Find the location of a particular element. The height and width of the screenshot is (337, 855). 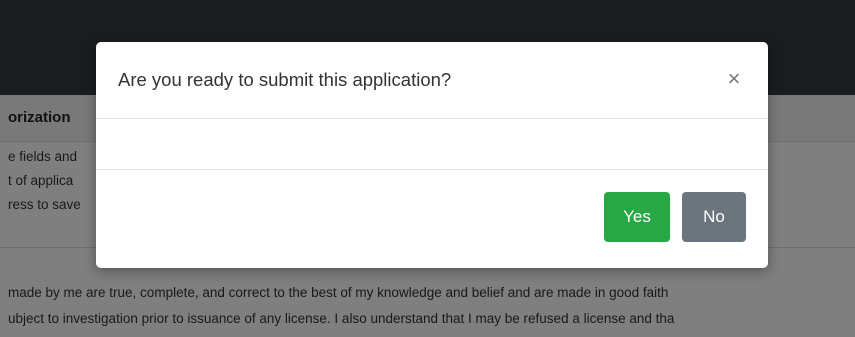

no-button: No is located at coordinates (714, 217).